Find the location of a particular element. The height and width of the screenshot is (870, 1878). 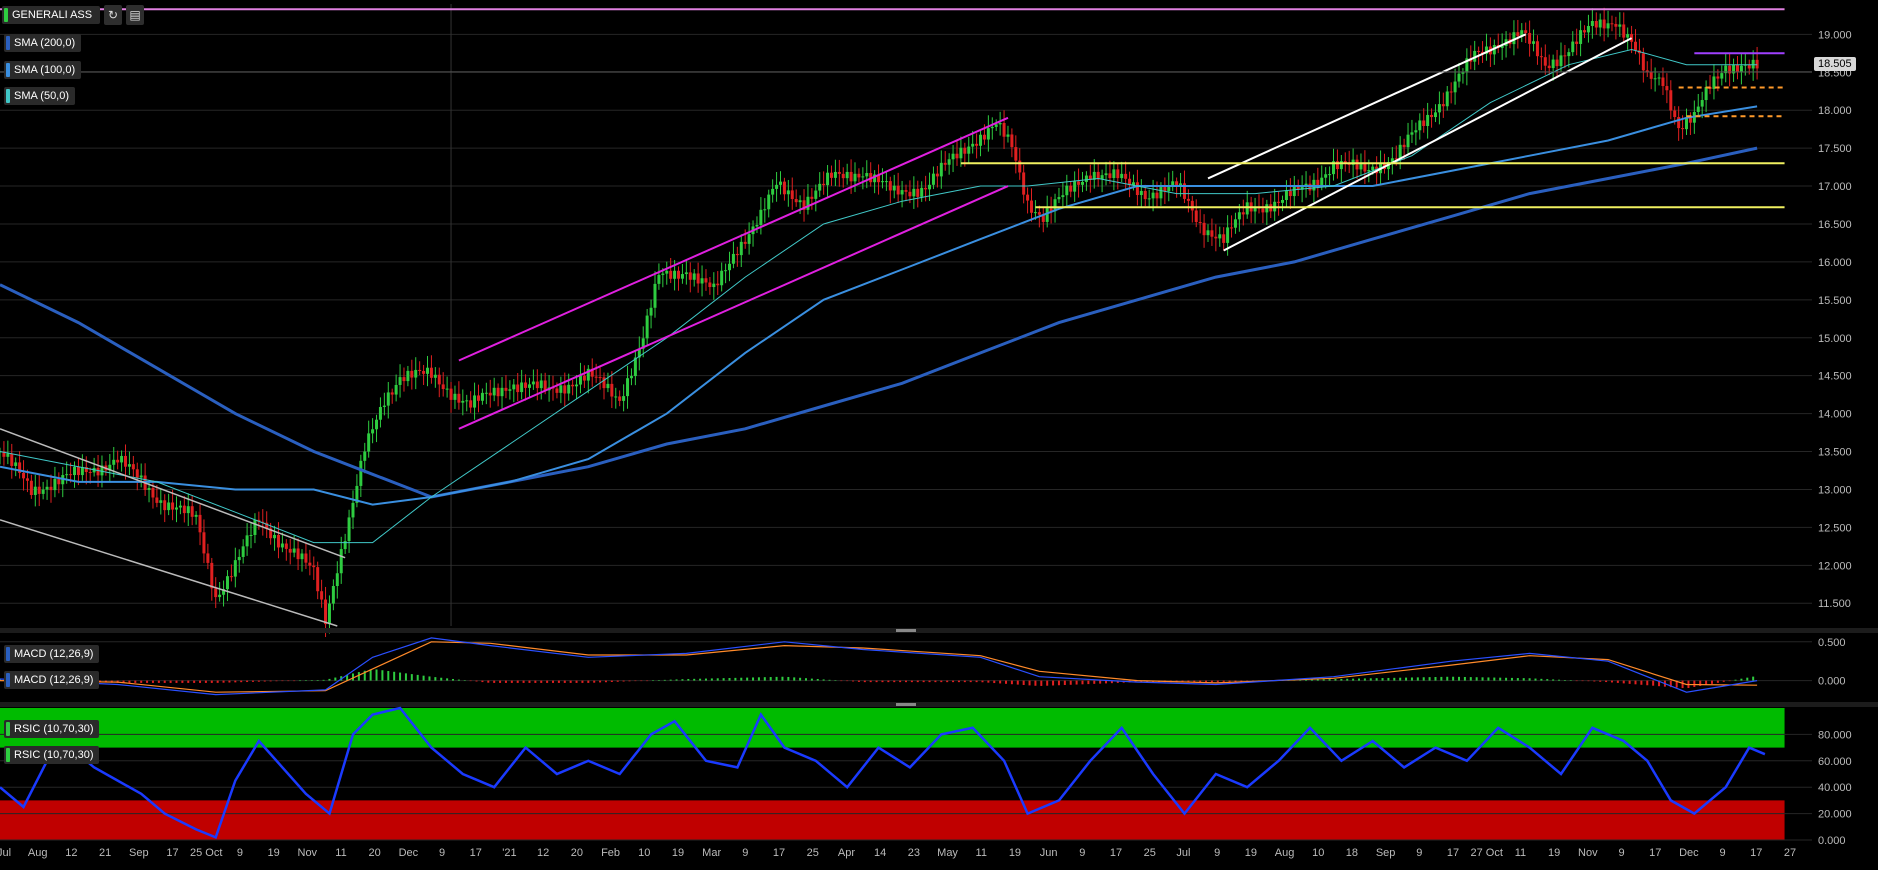

macd-label-2: MACD (12,26,9) is located at coordinates (52, 680).